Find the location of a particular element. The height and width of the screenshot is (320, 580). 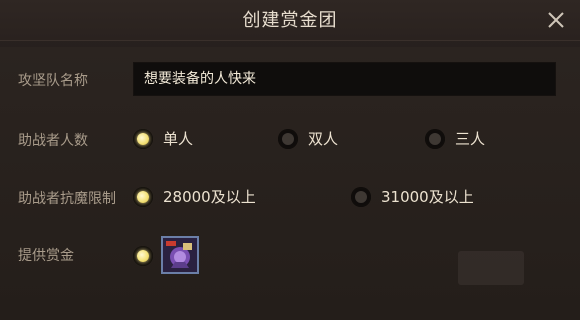

radio-helper-triple: 三人 is located at coordinates (455, 138).